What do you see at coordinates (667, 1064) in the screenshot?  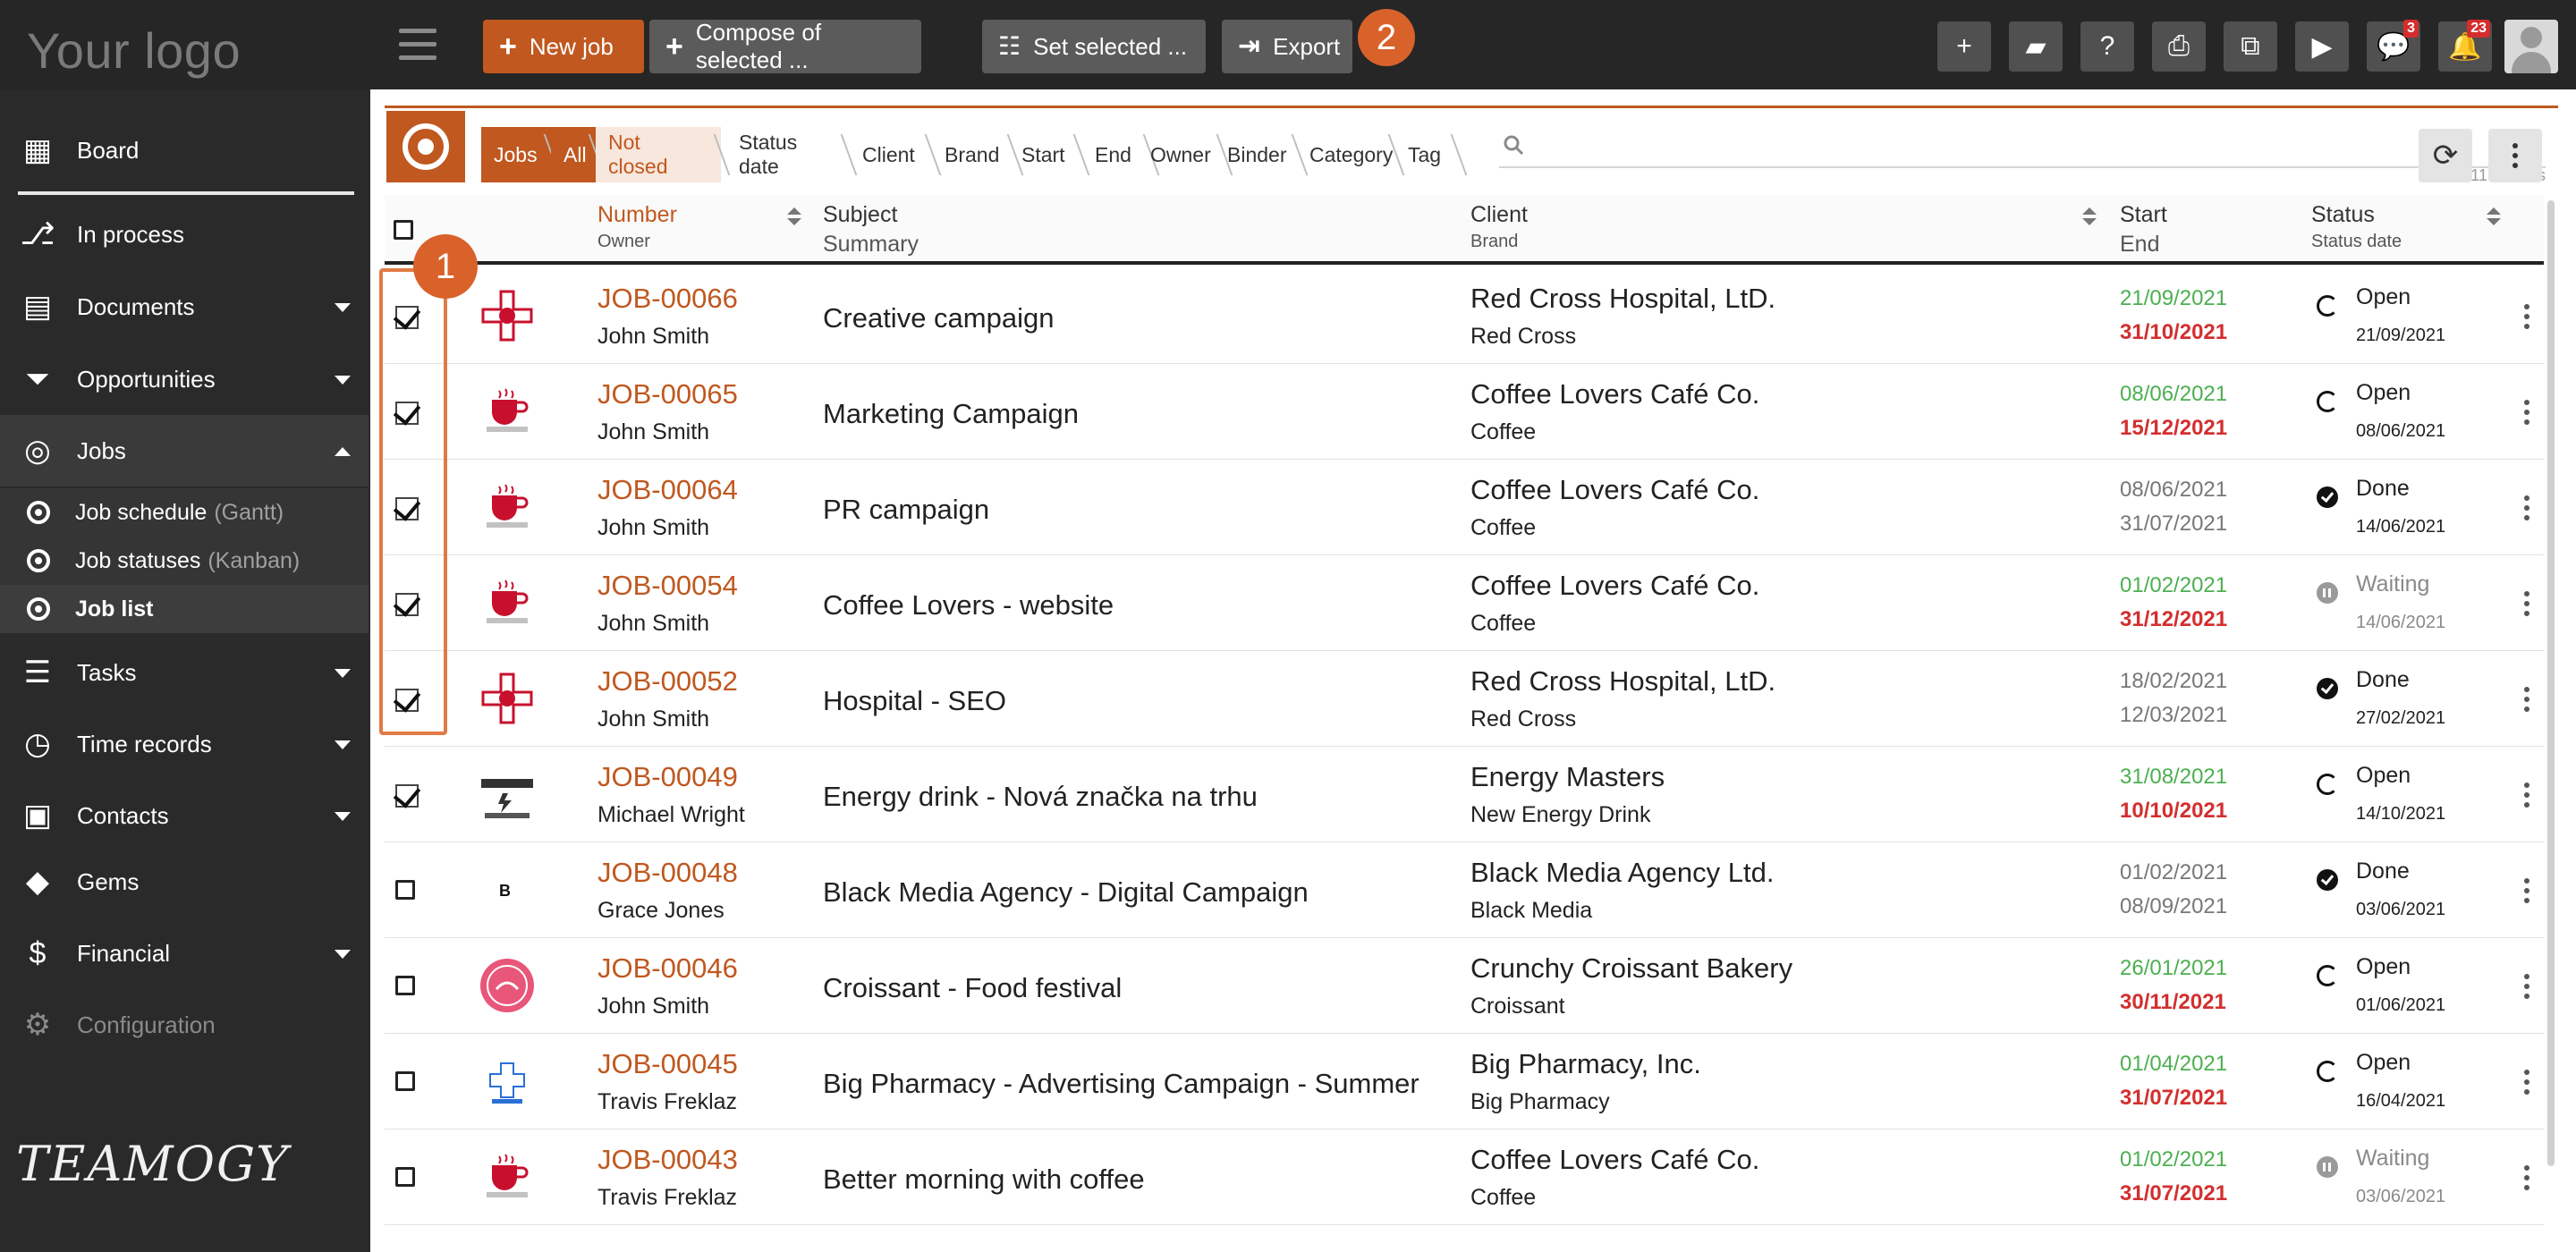 I see `job-number-link: JOB-00045` at bounding box center [667, 1064].